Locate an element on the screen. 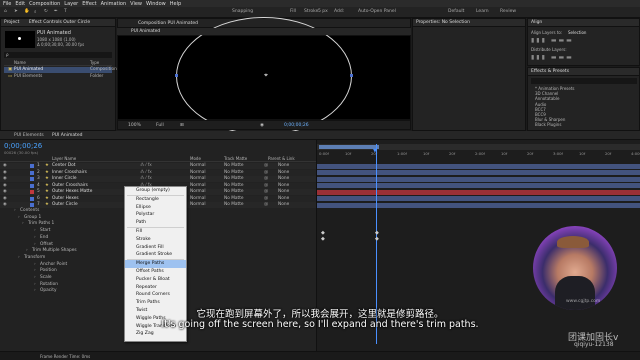  column-type: Type is located at coordinates (94, 63).